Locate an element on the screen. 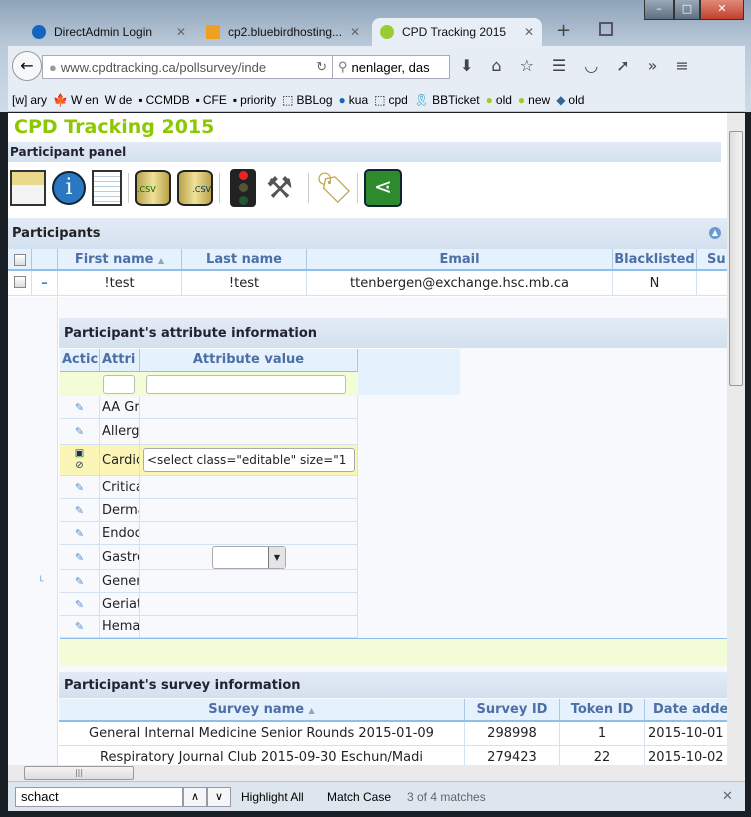 The width and height of the screenshot is (751, 817). info-icon: i is located at coordinates (69, 188).